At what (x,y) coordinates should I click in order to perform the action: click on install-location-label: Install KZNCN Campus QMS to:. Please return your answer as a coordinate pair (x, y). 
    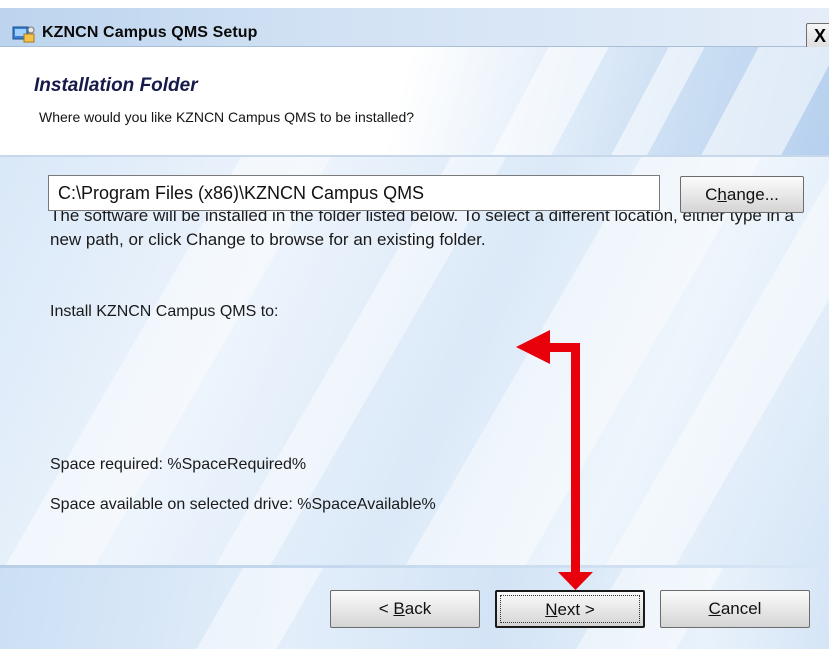
    Looking at the image, I should click on (164, 311).